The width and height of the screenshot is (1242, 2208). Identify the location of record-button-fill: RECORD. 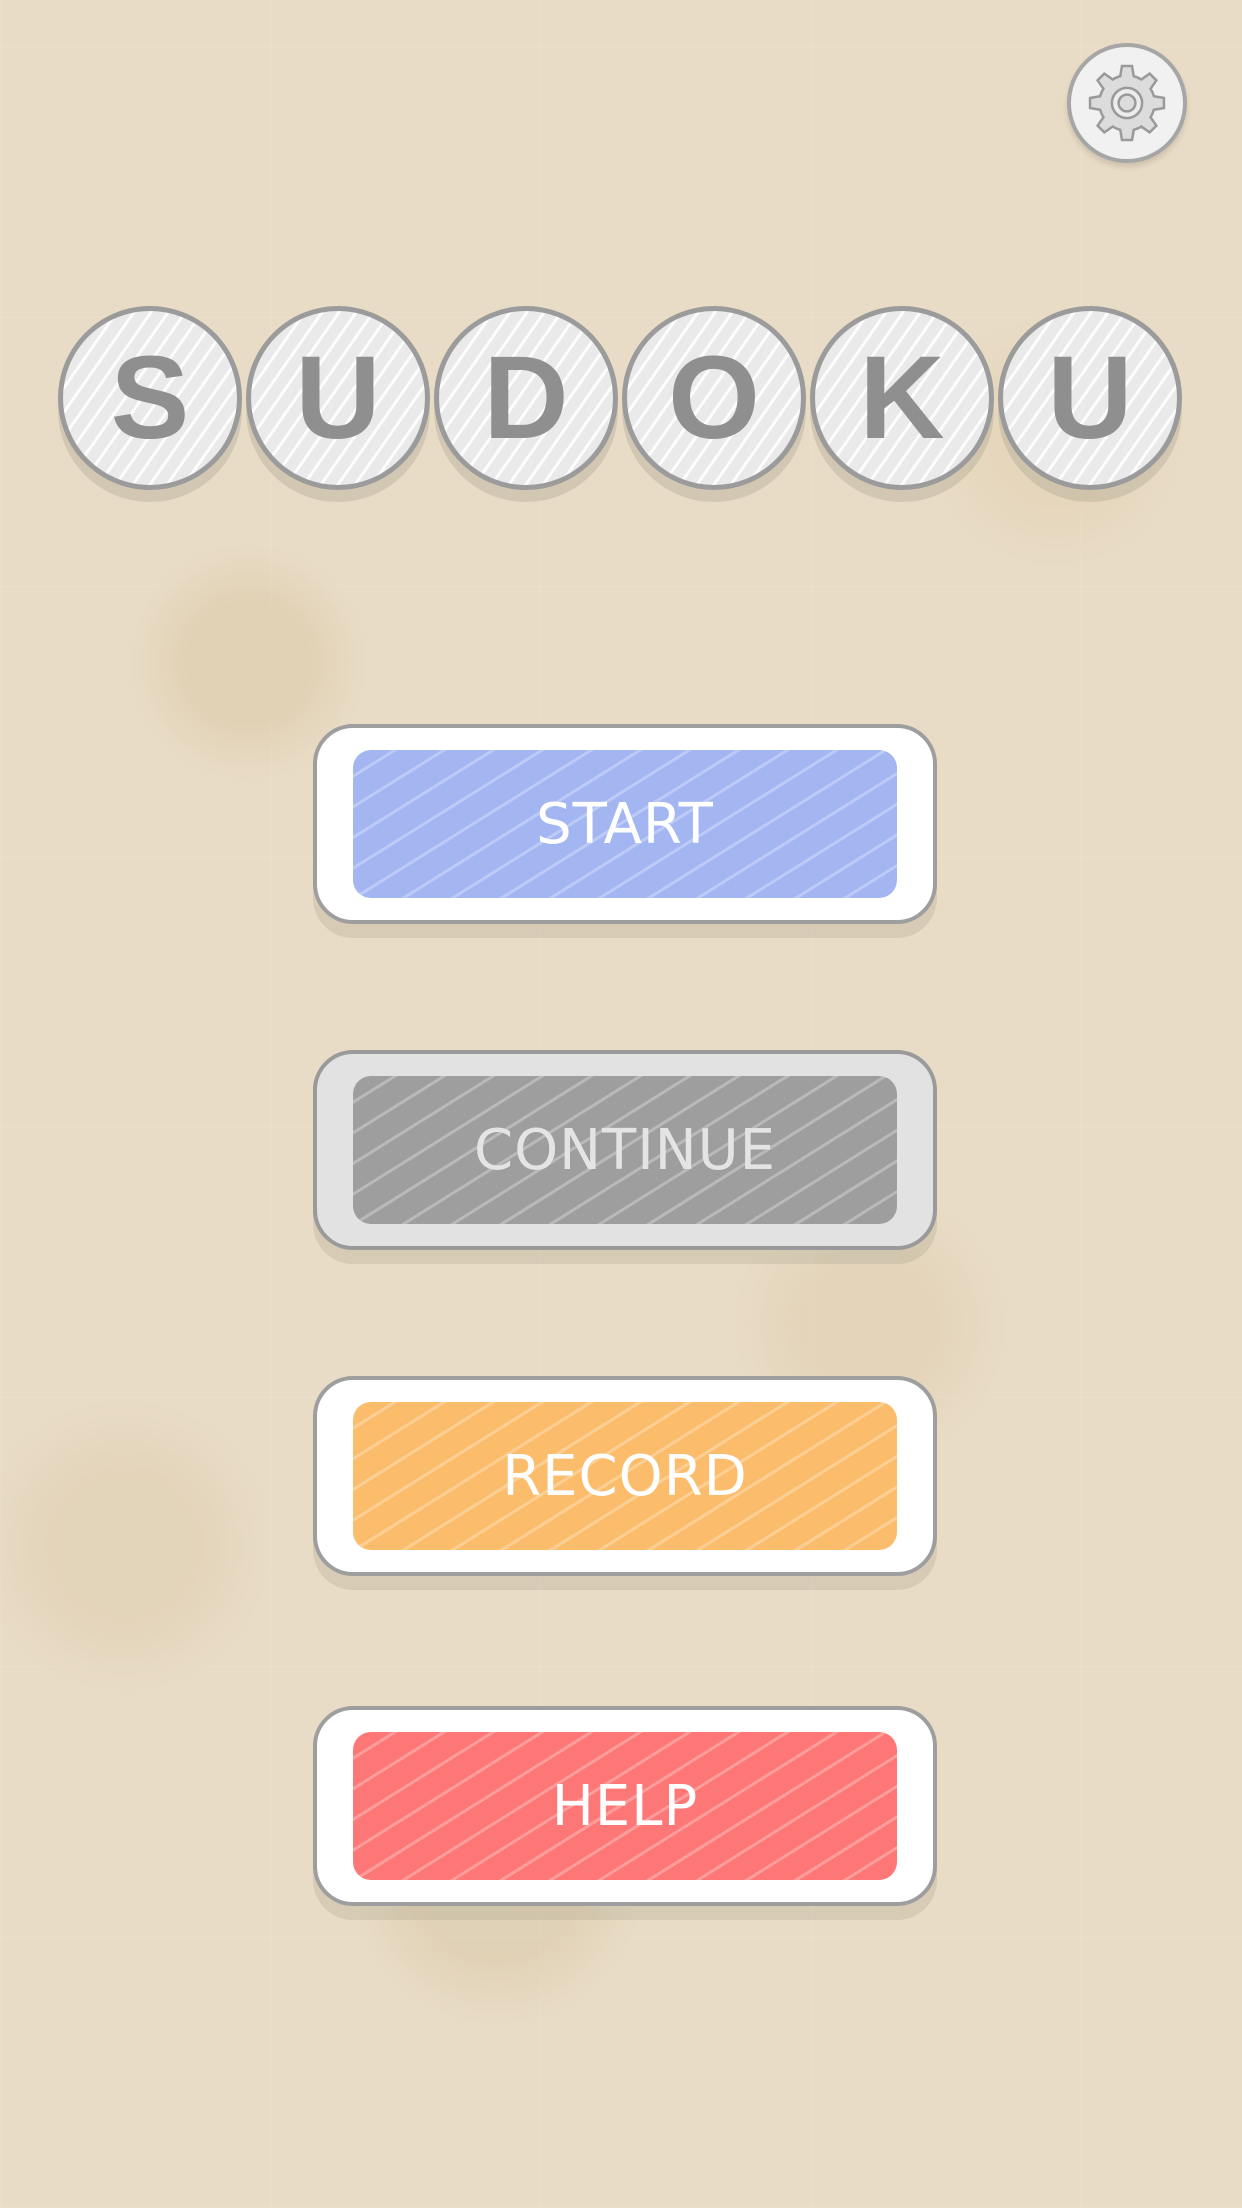
(625, 1476).